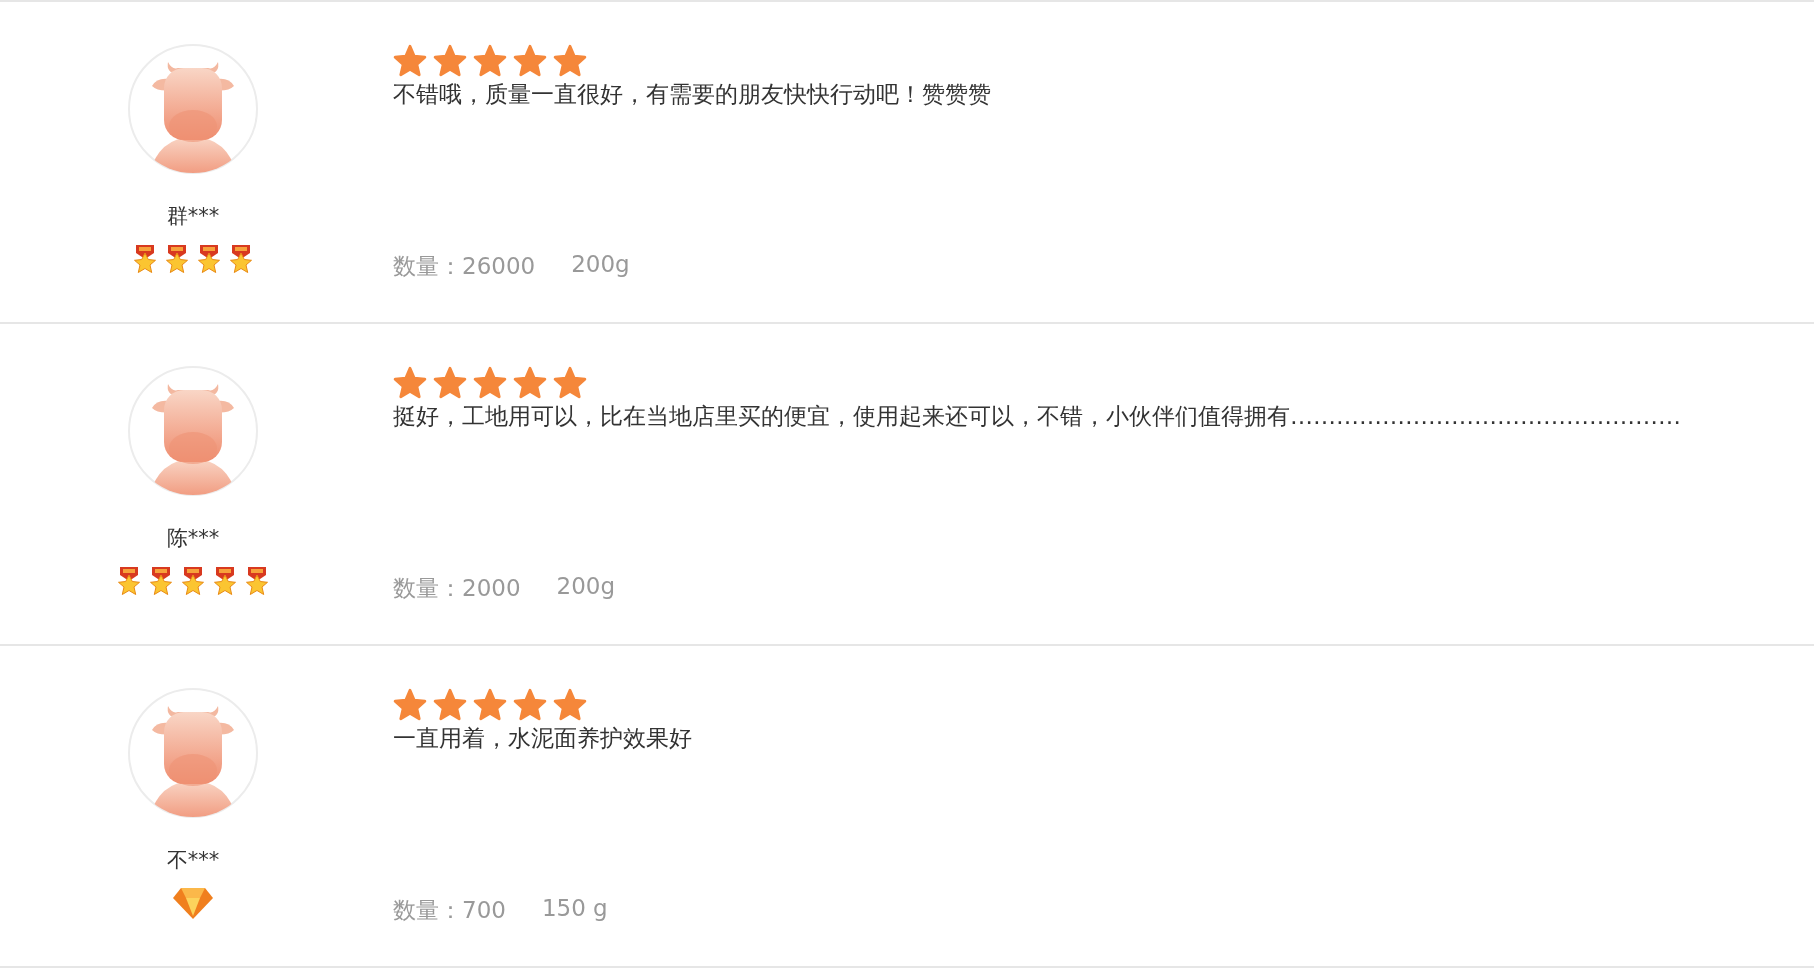  What do you see at coordinates (692, 94) in the screenshot?
I see `review-text: 不错哦，质量一直很好，有需要的朋友快快行动吧！赞赞赞` at bounding box center [692, 94].